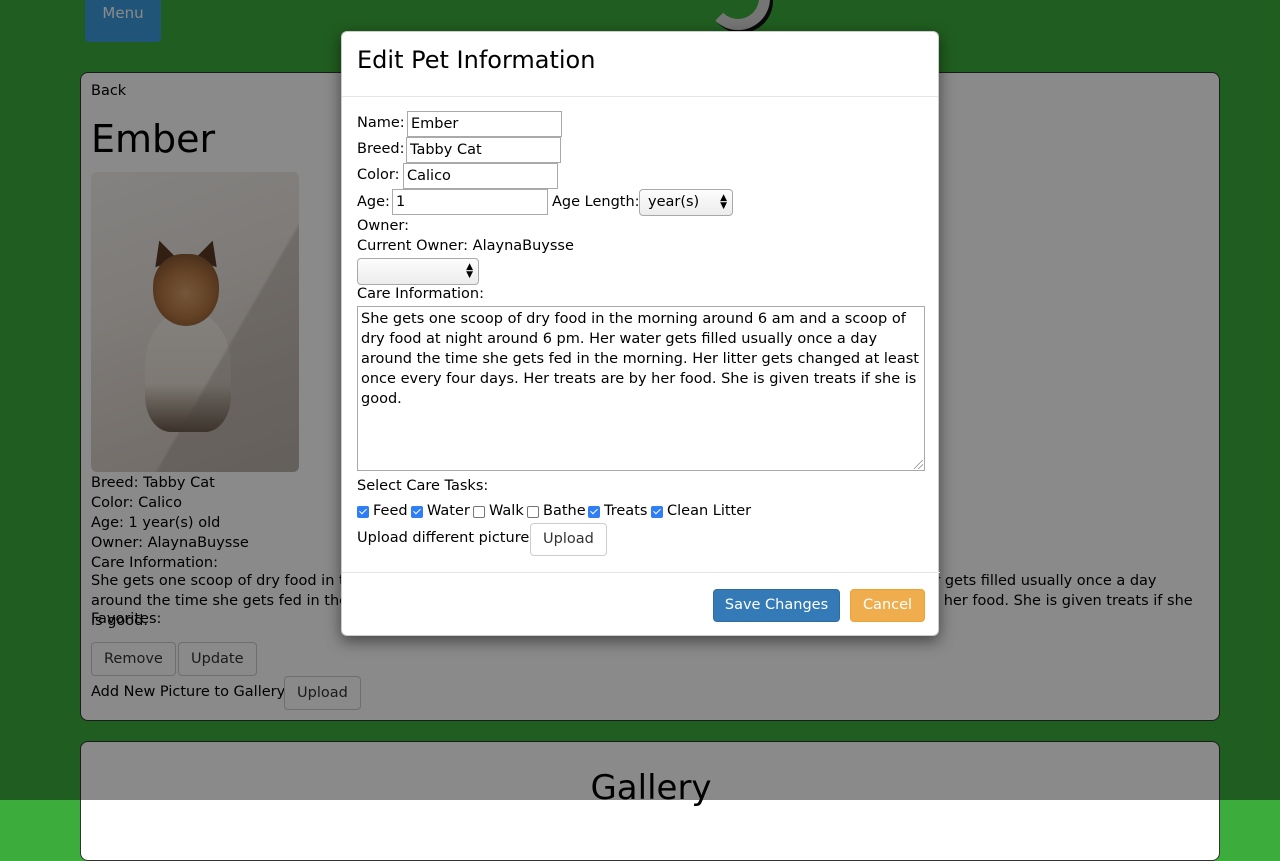 Image resolution: width=1280 pixels, height=861 pixels. What do you see at coordinates (381, 123) in the screenshot?
I see `name-label: Name:` at bounding box center [381, 123].